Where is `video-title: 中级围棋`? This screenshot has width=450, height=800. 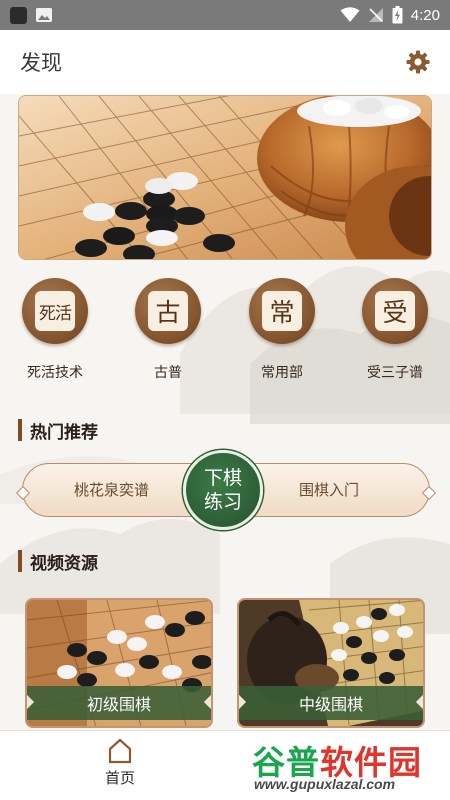
video-title: 中级围棋 is located at coordinates (330, 704).